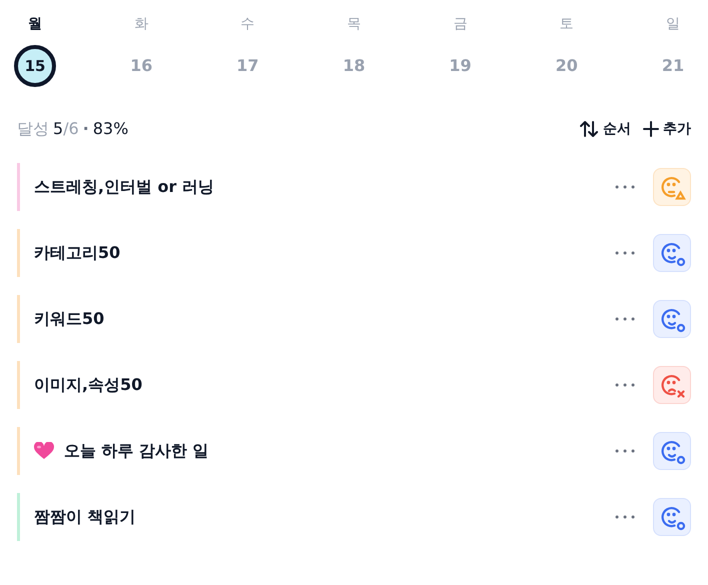  Describe the element at coordinates (71, 129) in the screenshot. I see `total-count: /6` at that location.